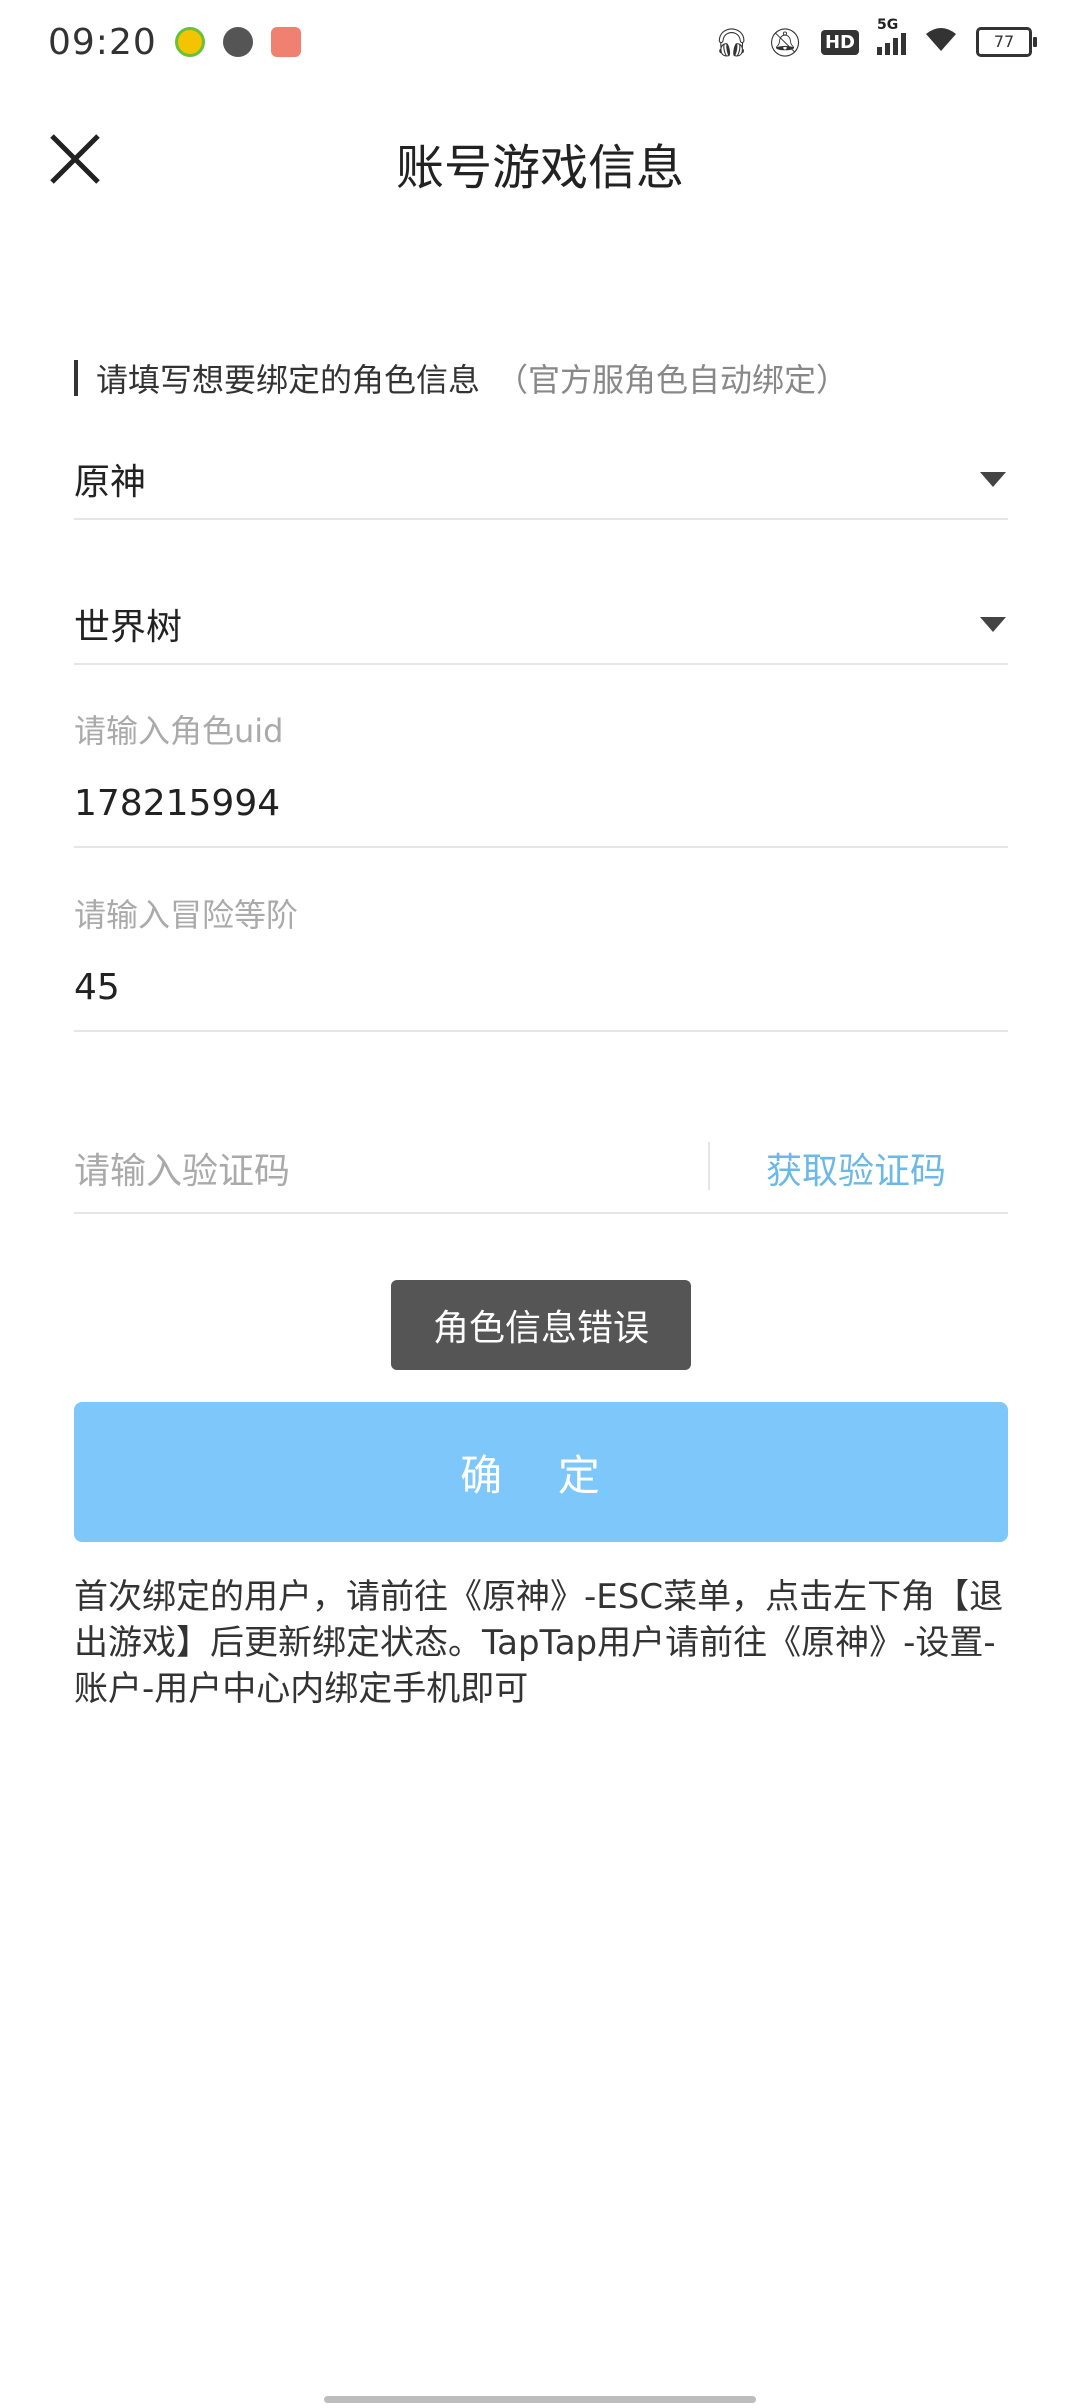 The width and height of the screenshot is (1080, 2408). I want to click on server-select-value: 世界树, so click(128, 627).